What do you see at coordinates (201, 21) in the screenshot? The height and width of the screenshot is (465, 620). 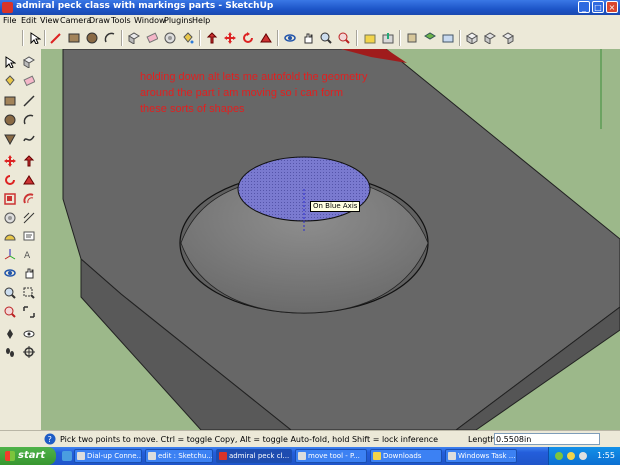 I see `menu-help: Help` at bounding box center [201, 21].